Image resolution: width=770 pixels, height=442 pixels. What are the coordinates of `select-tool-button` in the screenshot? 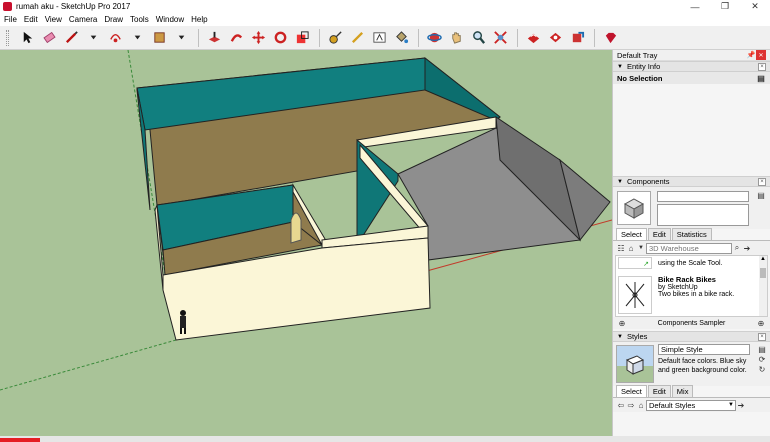 It's located at (27, 38).